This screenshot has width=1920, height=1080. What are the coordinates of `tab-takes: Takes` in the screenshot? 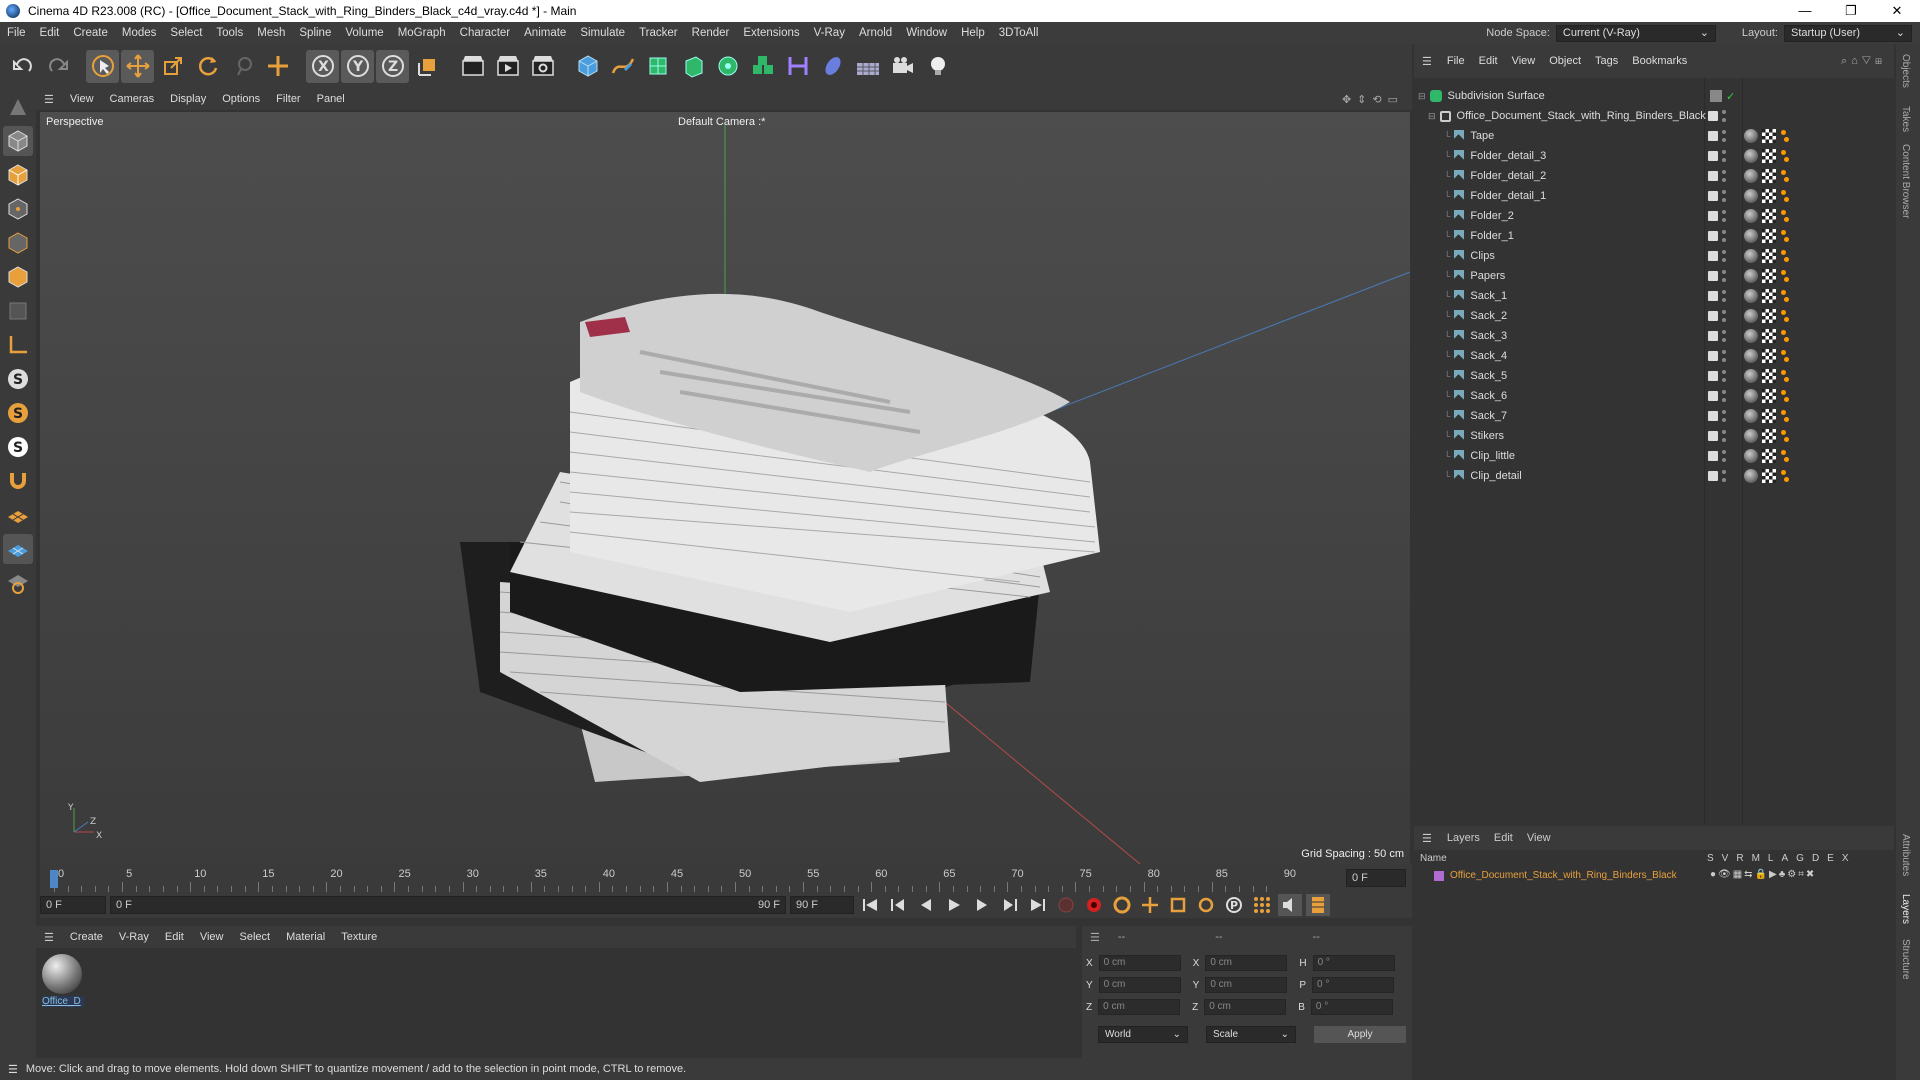 It's located at (1905, 119).